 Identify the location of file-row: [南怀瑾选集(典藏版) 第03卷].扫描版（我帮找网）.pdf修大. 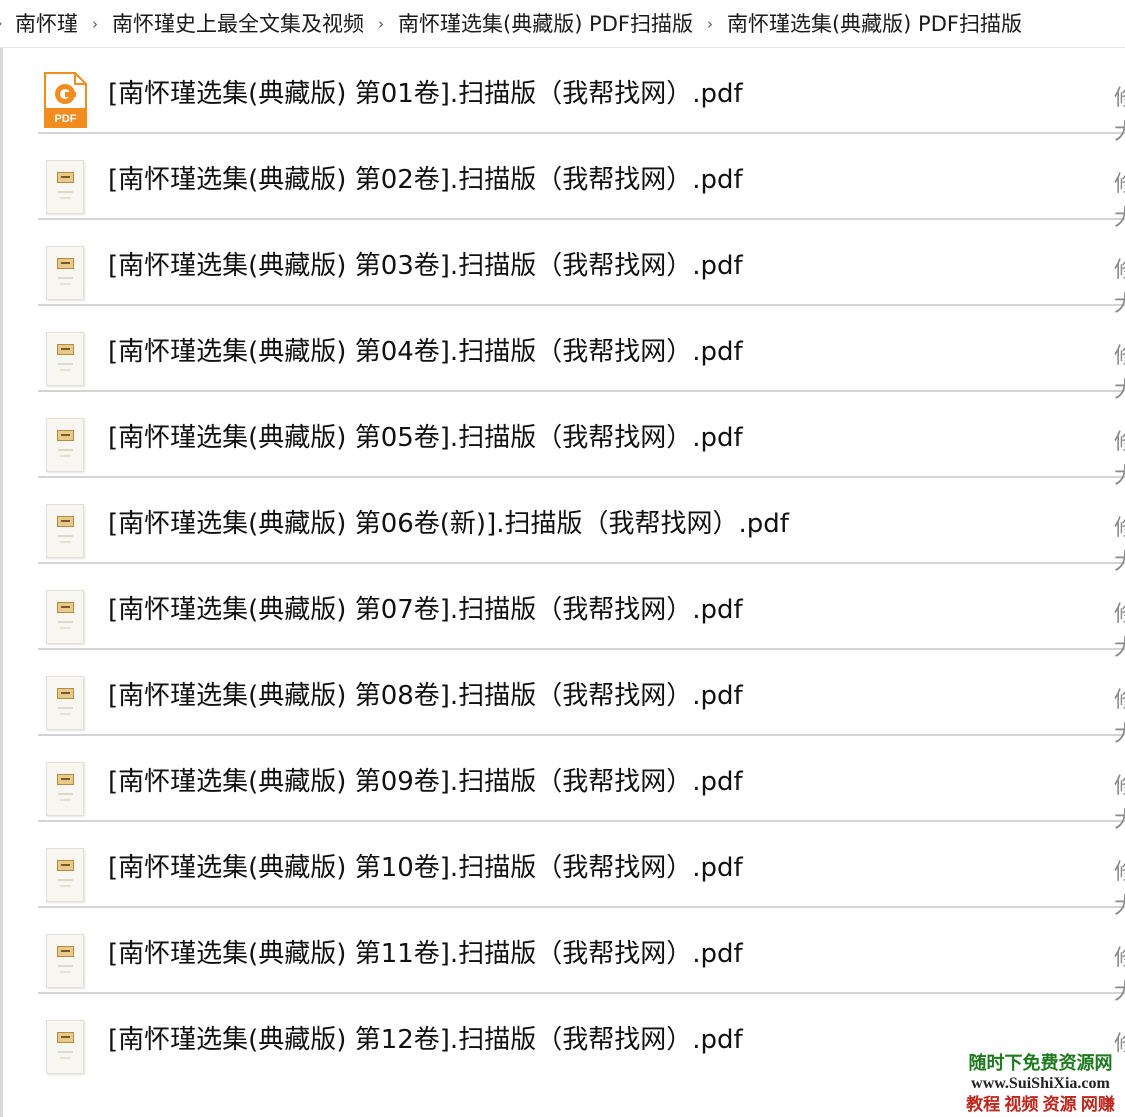
(581, 268).